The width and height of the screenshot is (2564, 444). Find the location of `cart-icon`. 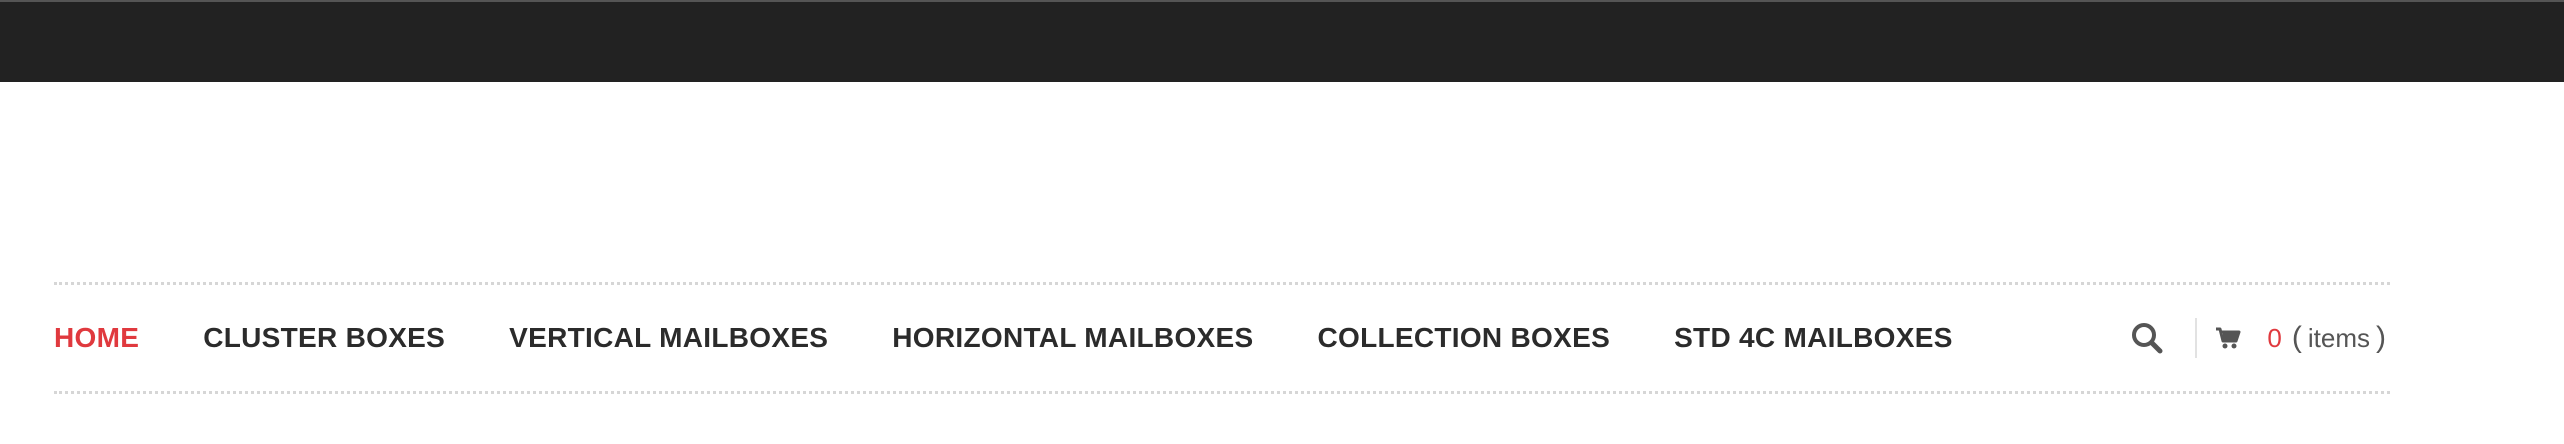

cart-icon is located at coordinates (2228, 338).